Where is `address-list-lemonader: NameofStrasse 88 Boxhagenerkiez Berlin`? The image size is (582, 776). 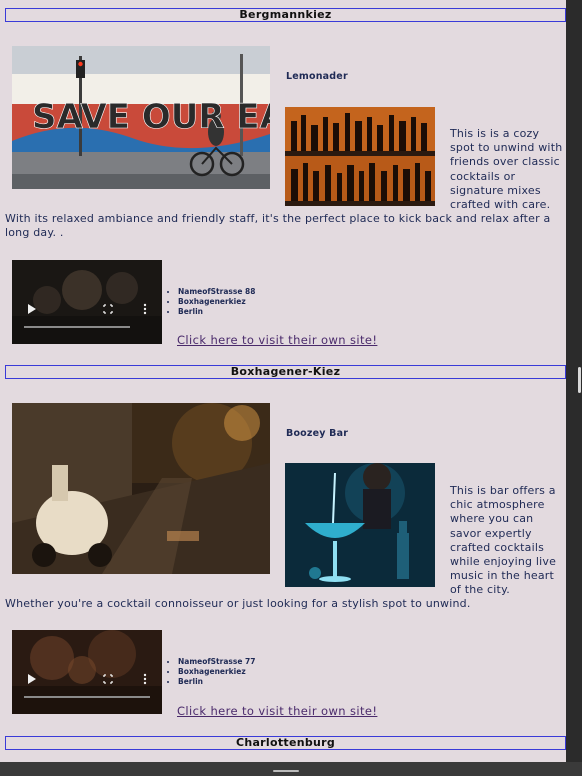
address-list-lemonader: NameofStrasse 88 Boxhagenerkiez Berlin is located at coordinates (210, 302).